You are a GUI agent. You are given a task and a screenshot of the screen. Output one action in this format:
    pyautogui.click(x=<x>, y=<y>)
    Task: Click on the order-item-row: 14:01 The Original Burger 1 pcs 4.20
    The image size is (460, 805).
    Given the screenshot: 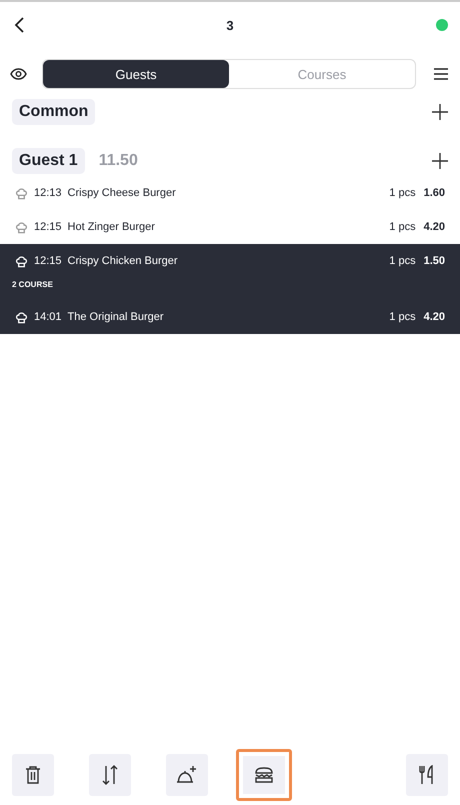 What is the action you would take?
    pyautogui.click(x=230, y=317)
    